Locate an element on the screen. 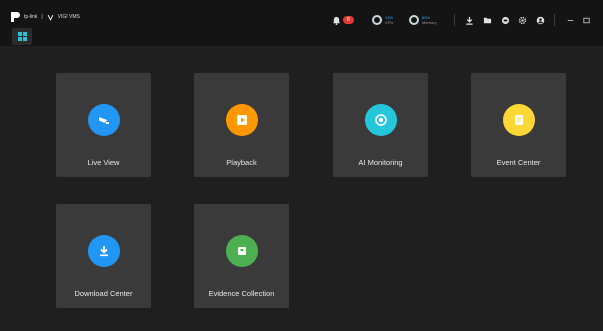 The image size is (603, 331). tp-link-logo-icon is located at coordinates (15, 17).